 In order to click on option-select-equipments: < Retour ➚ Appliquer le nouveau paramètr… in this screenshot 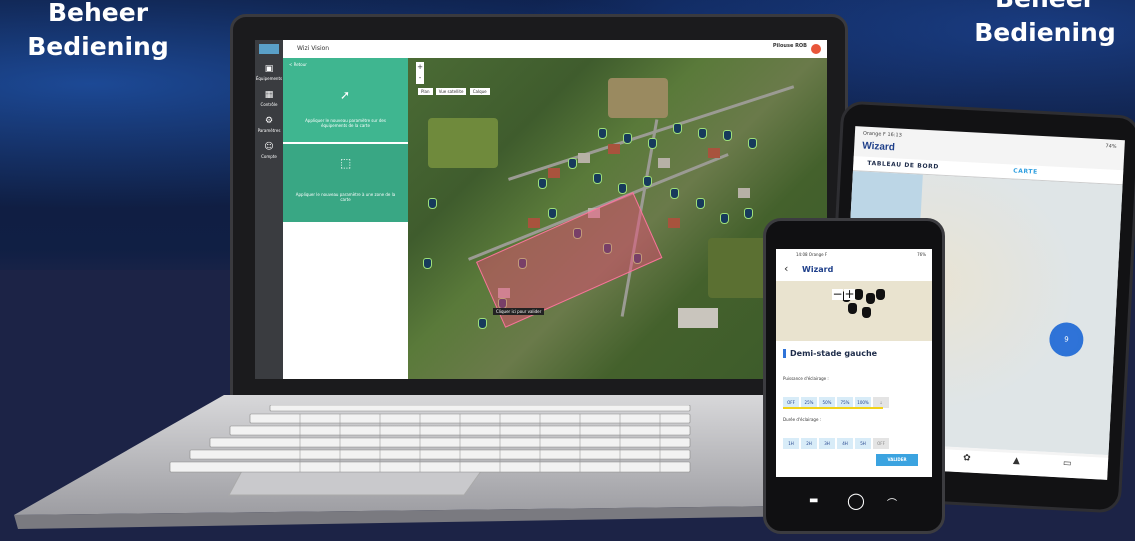, I will do `click(345, 100)`.